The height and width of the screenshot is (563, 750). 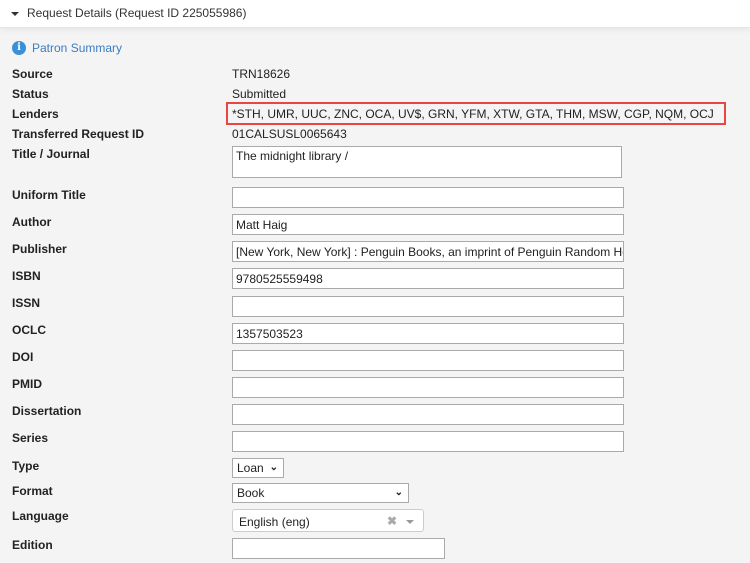 I want to click on dissertation-label: Dissertation, so click(x=47, y=411).